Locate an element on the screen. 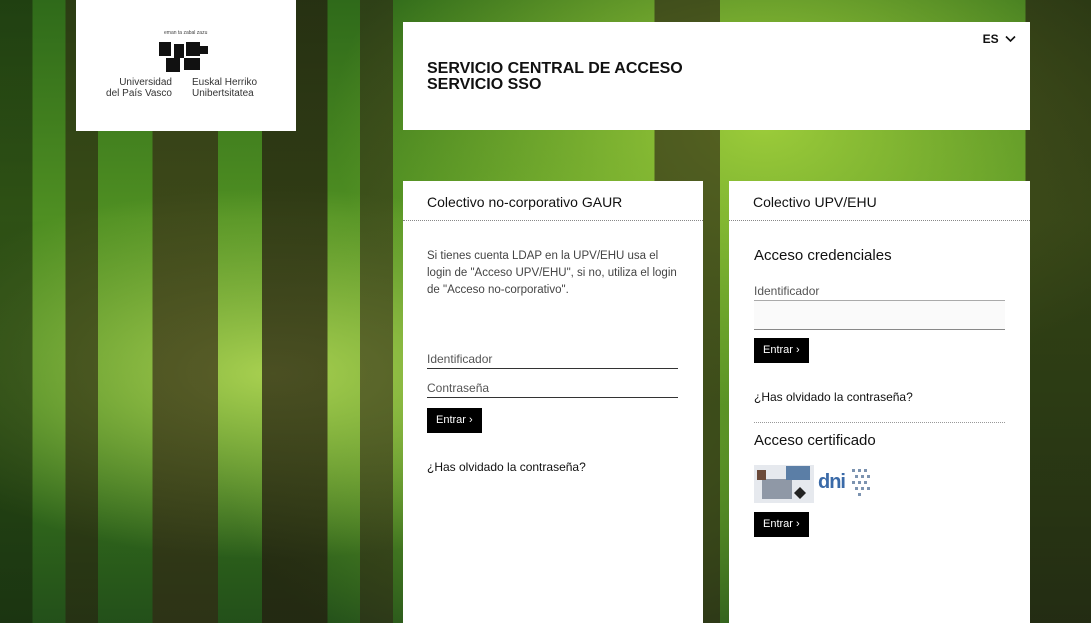 The height and width of the screenshot is (623, 1091). certificate-options: dni is located at coordinates (813, 484).